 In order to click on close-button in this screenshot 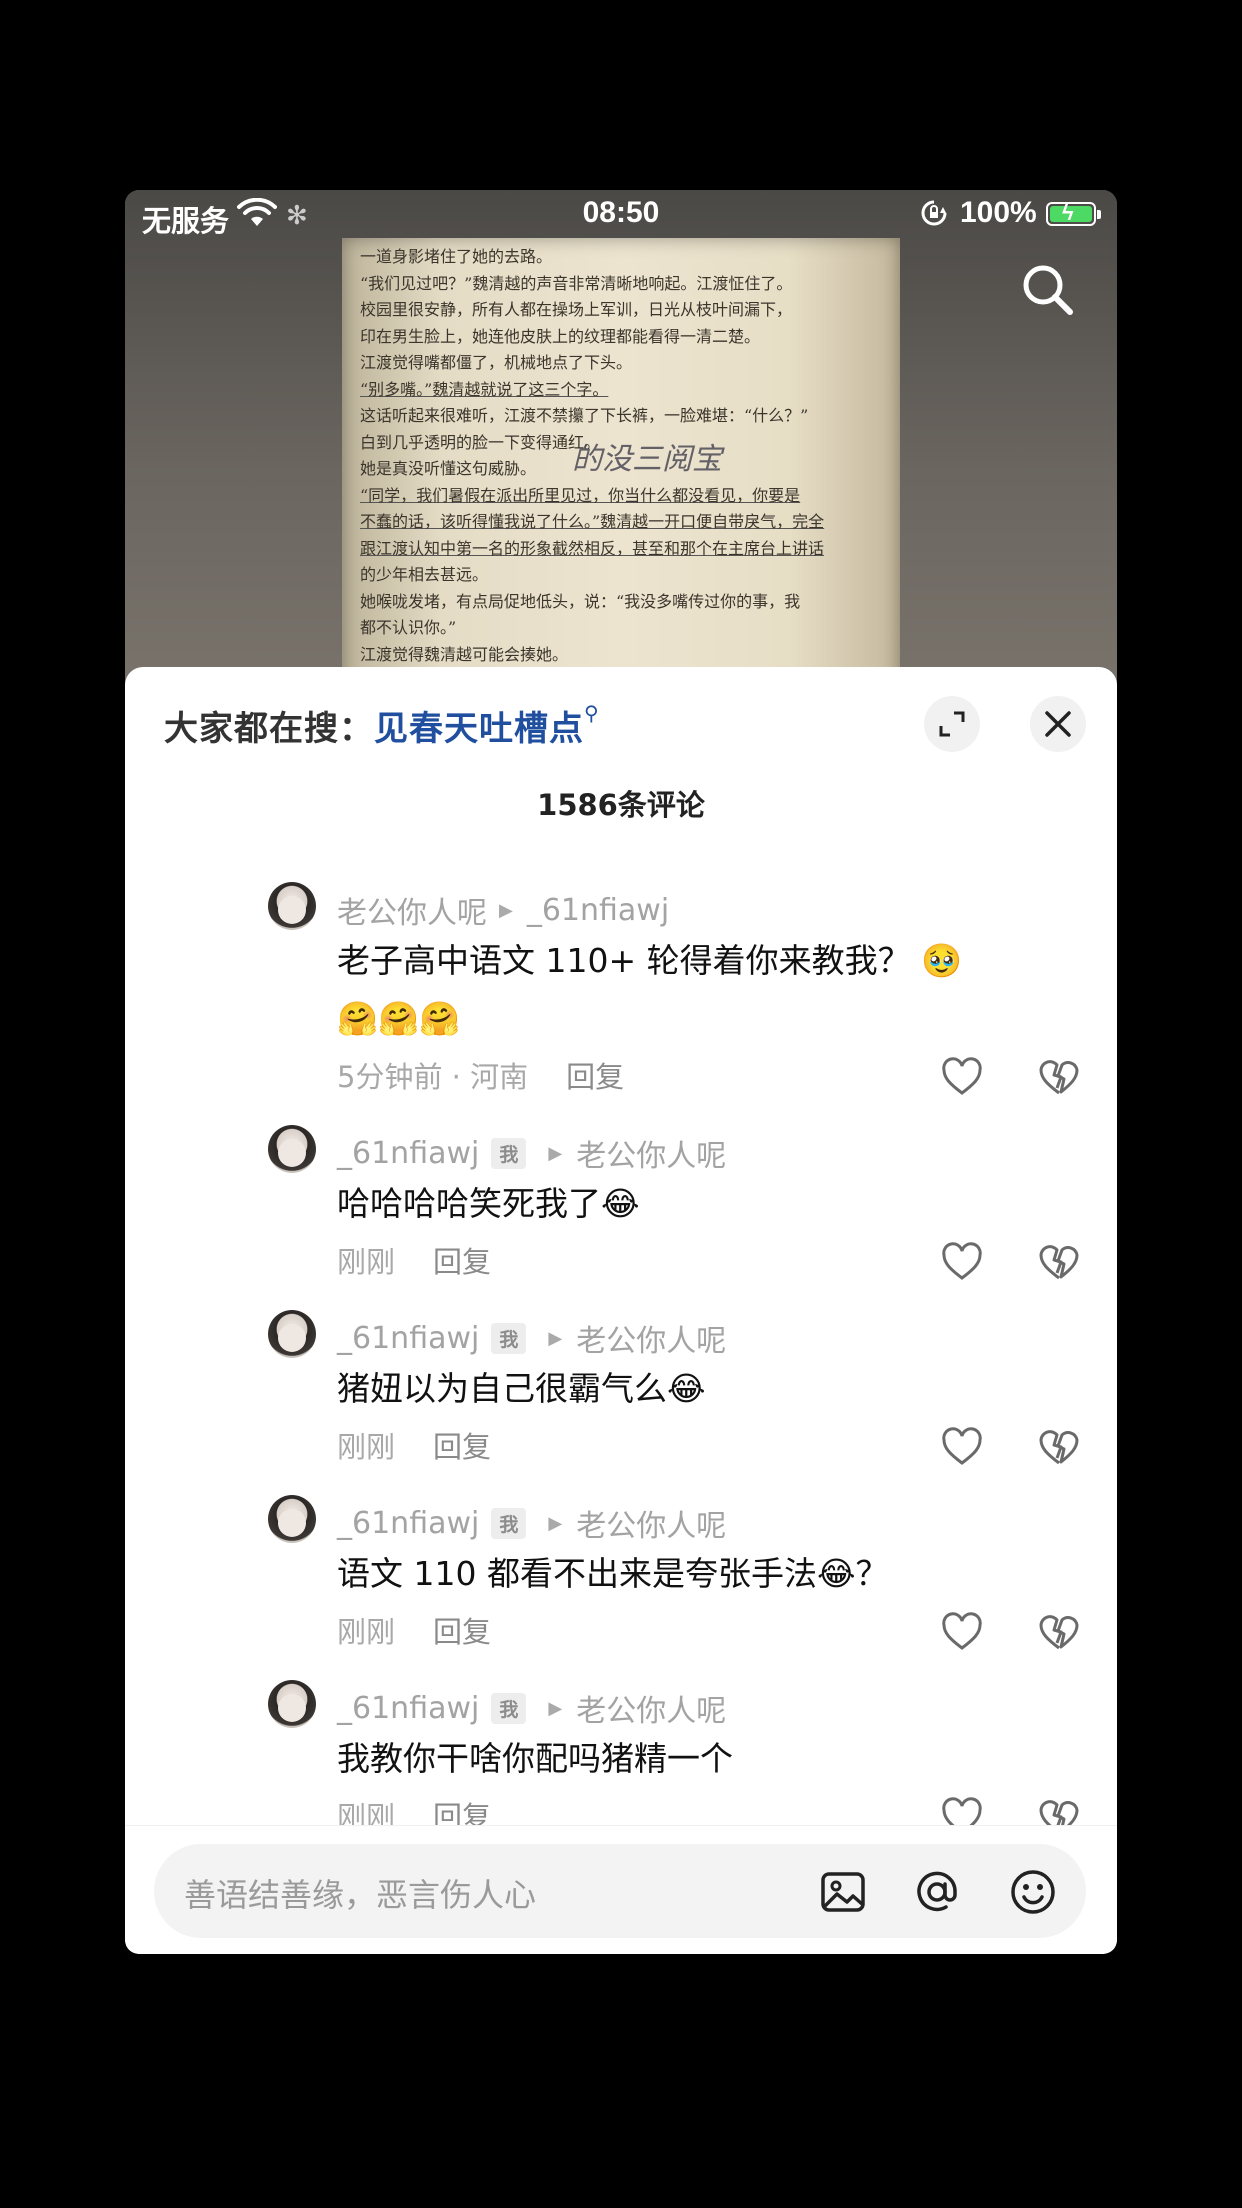, I will do `click(1058, 724)`.